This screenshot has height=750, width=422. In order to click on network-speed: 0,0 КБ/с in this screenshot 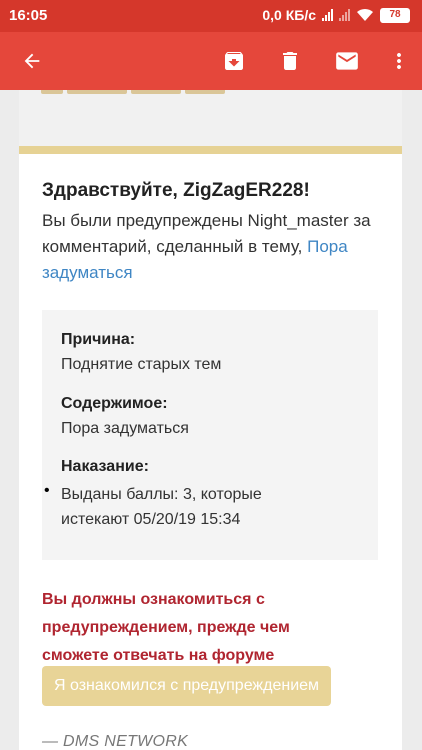, I will do `click(289, 15)`.